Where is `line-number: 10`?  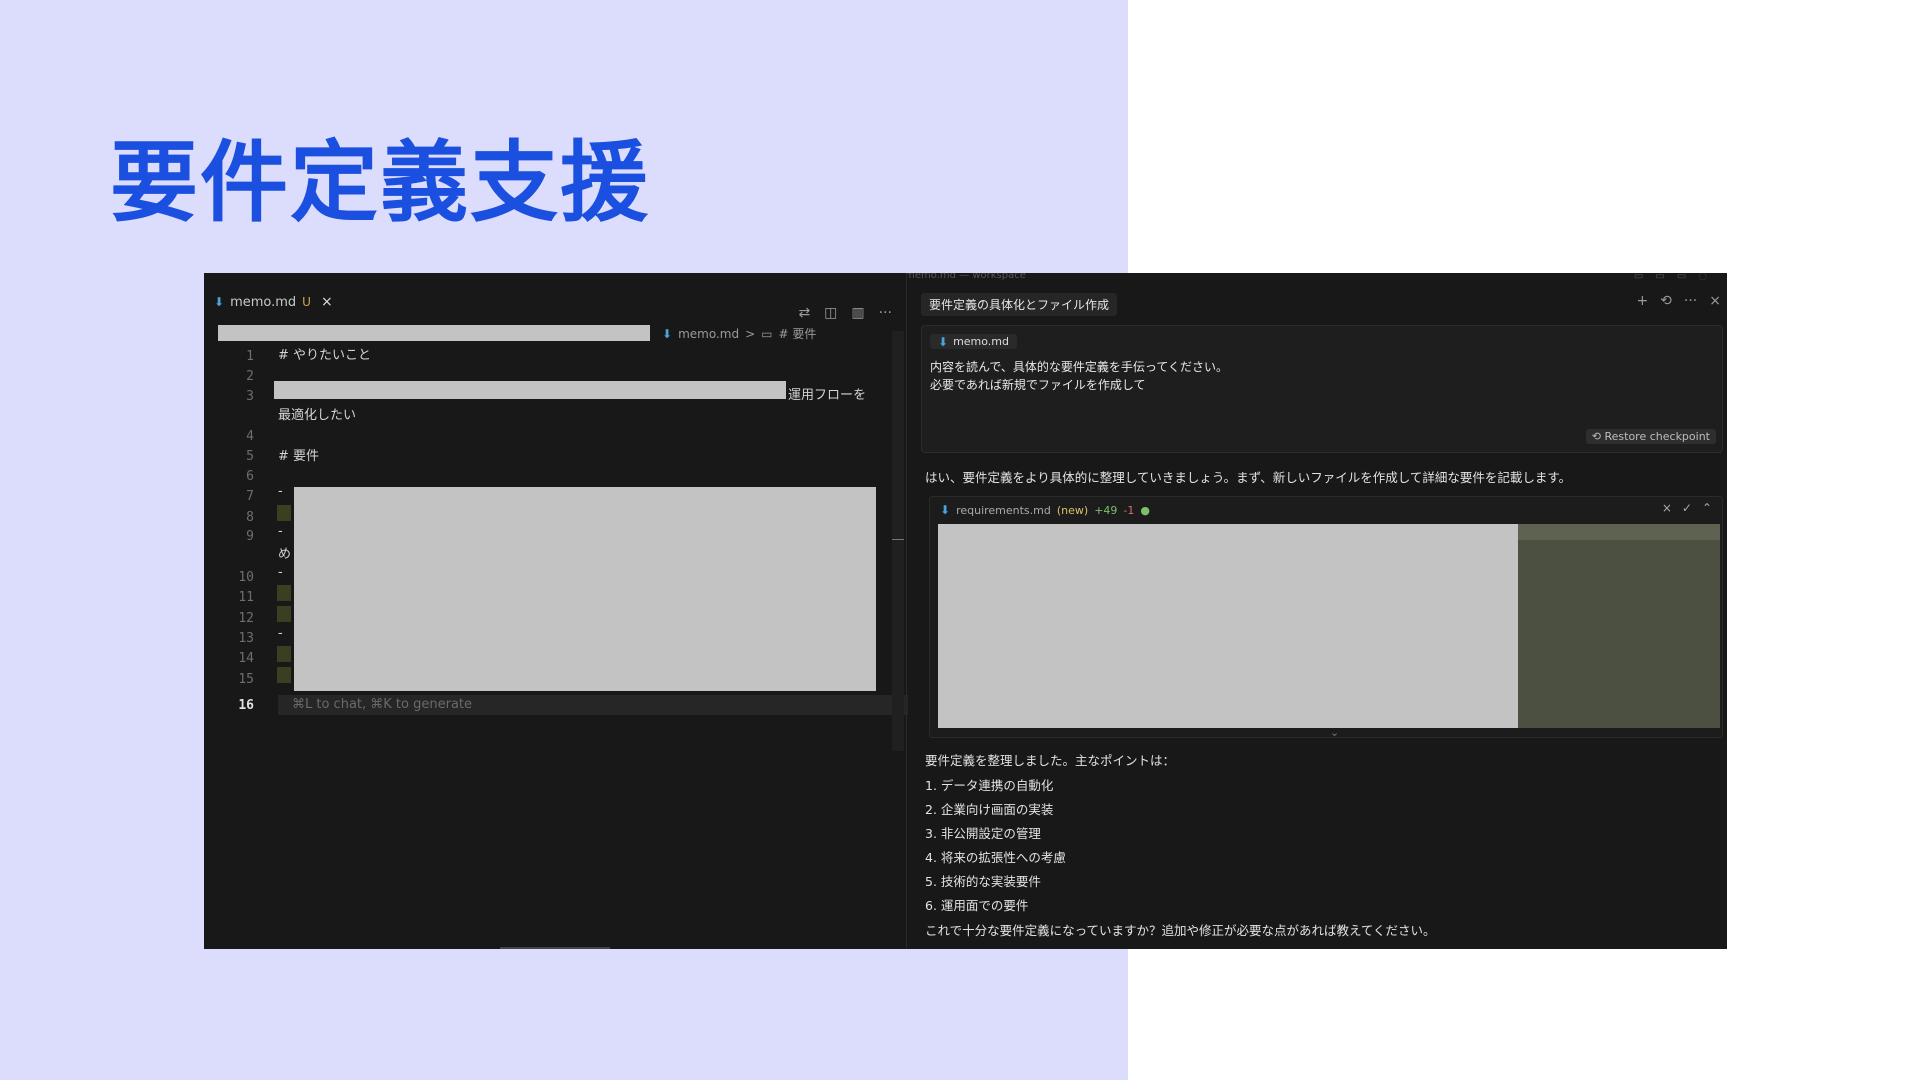
line-number: 10 is located at coordinates (246, 577).